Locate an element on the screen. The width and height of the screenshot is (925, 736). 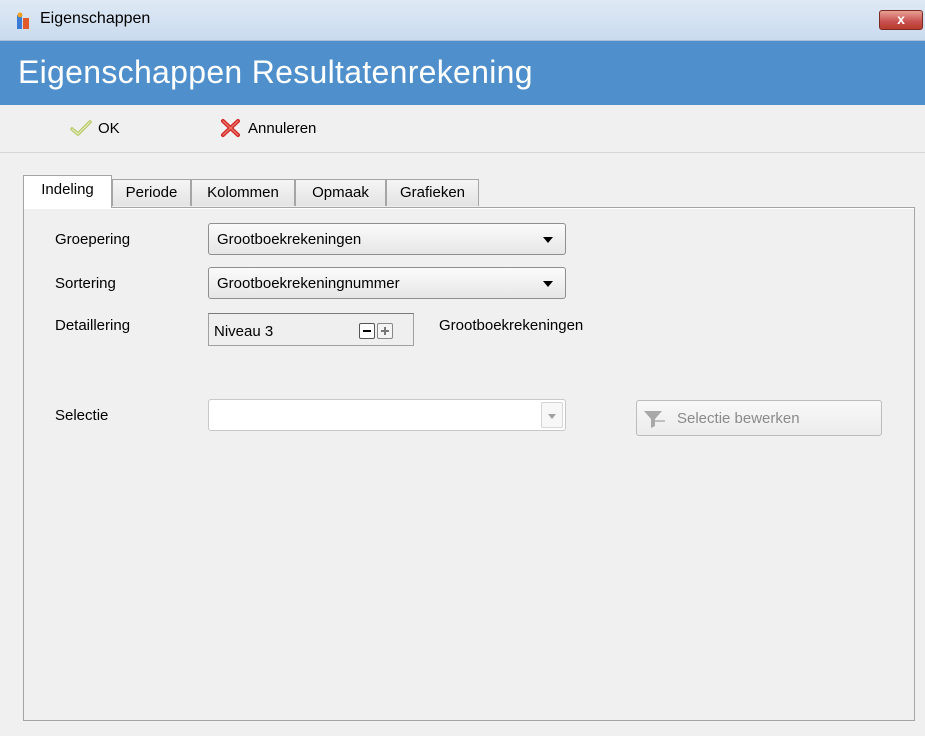
selectie-bewerken-button: Selectie bewerken is located at coordinates (759, 418).